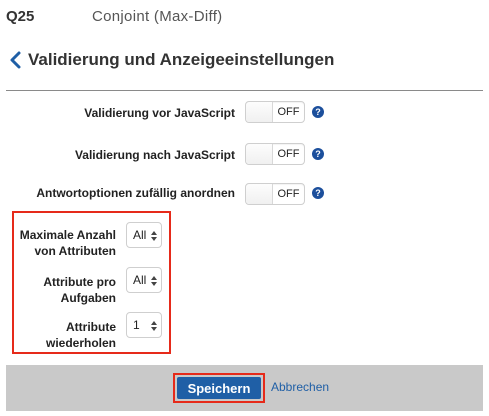  Describe the element at coordinates (136, 325) in the screenshot. I see `select-value: 1` at that location.